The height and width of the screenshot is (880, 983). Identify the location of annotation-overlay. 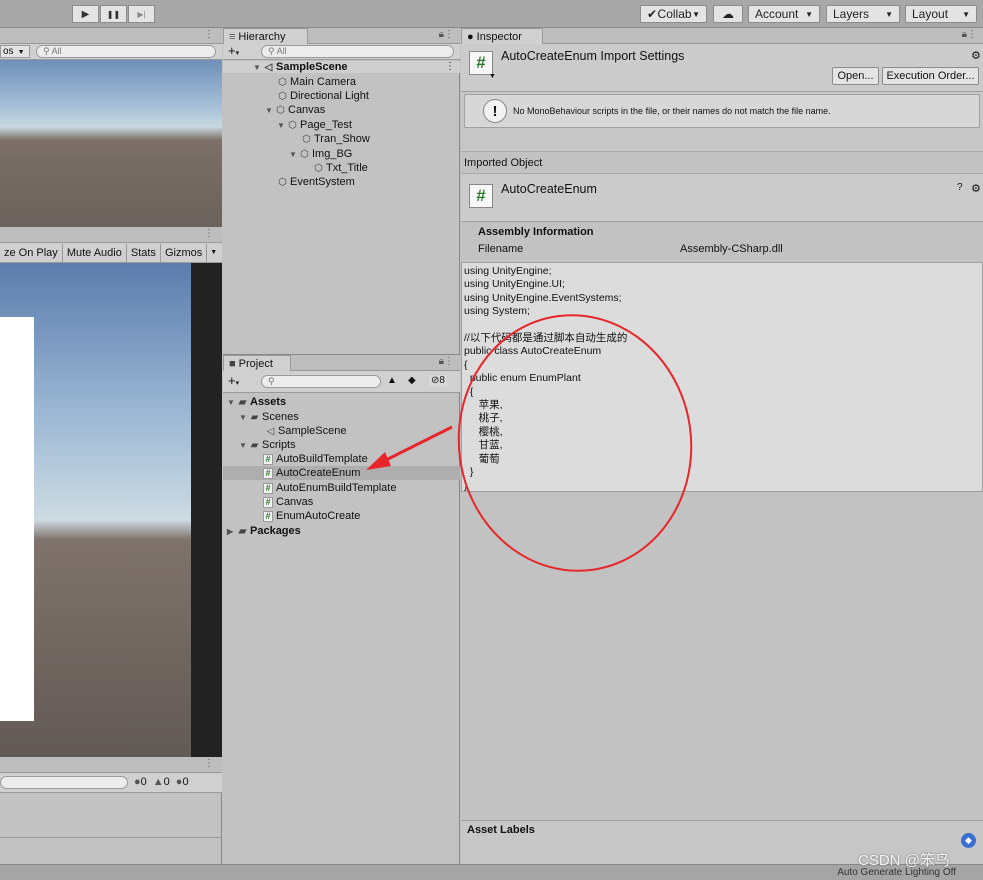
(529, 443).